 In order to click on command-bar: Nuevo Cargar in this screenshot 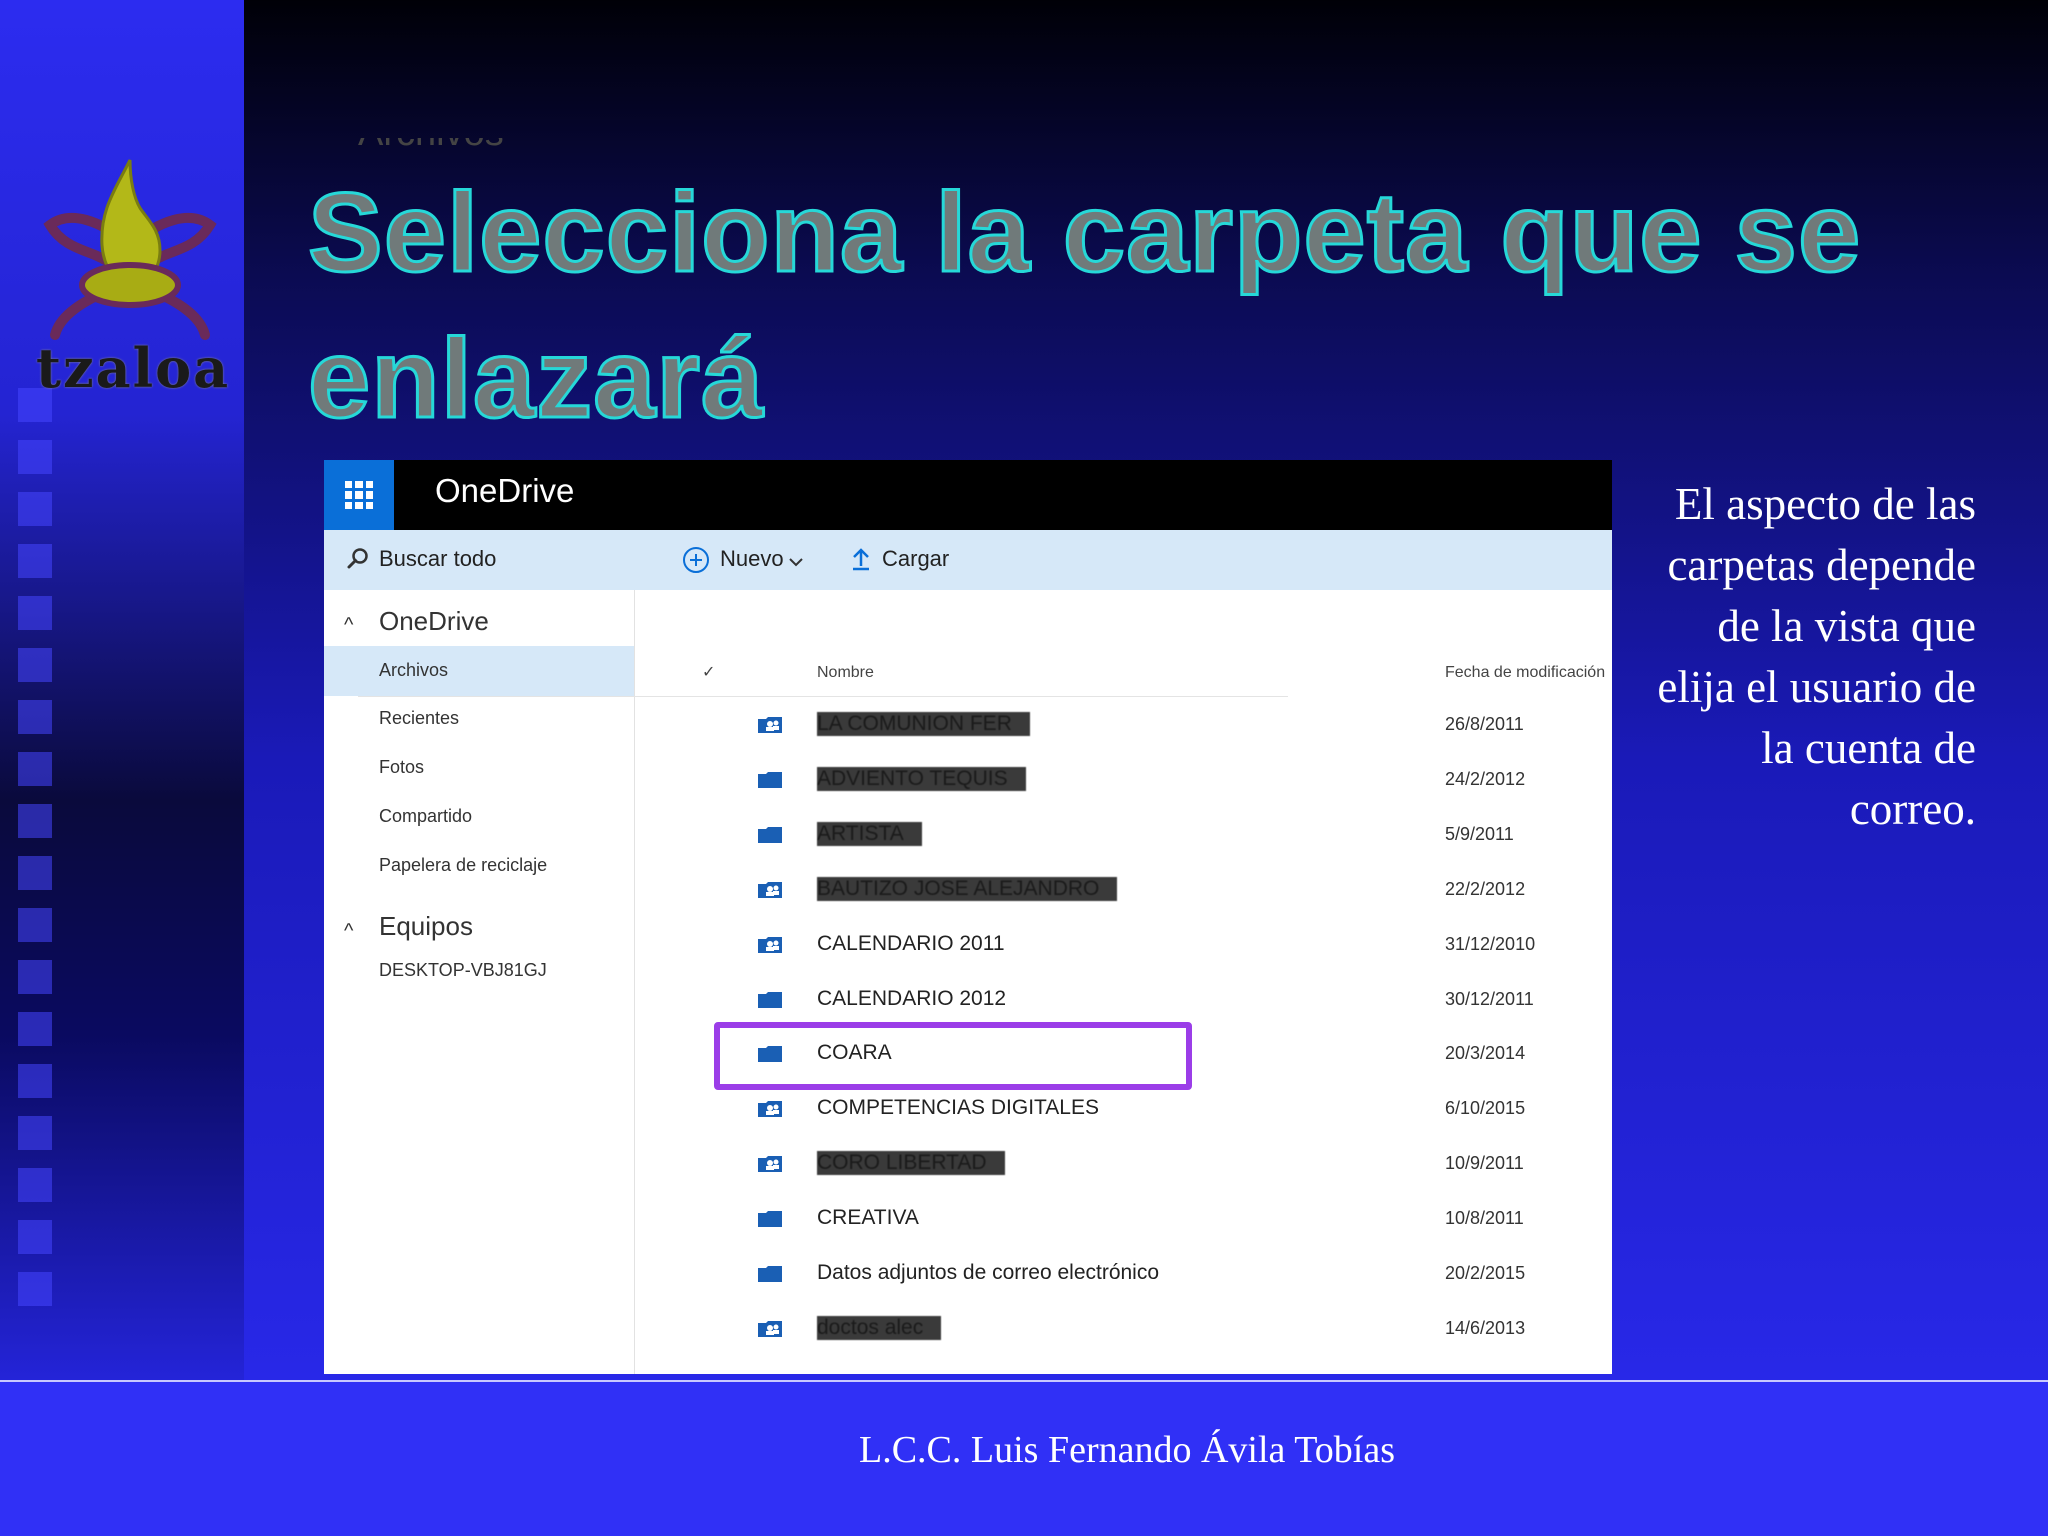, I will do `click(1123, 560)`.